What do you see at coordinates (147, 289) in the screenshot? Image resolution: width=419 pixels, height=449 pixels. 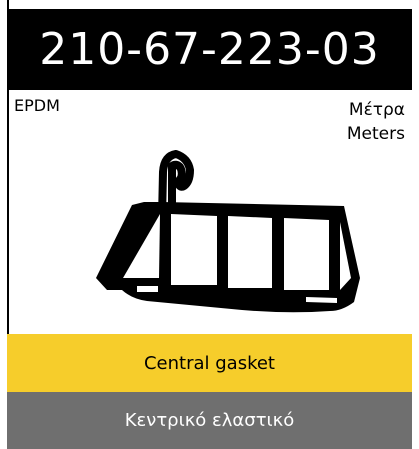 I see `slot-left` at bounding box center [147, 289].